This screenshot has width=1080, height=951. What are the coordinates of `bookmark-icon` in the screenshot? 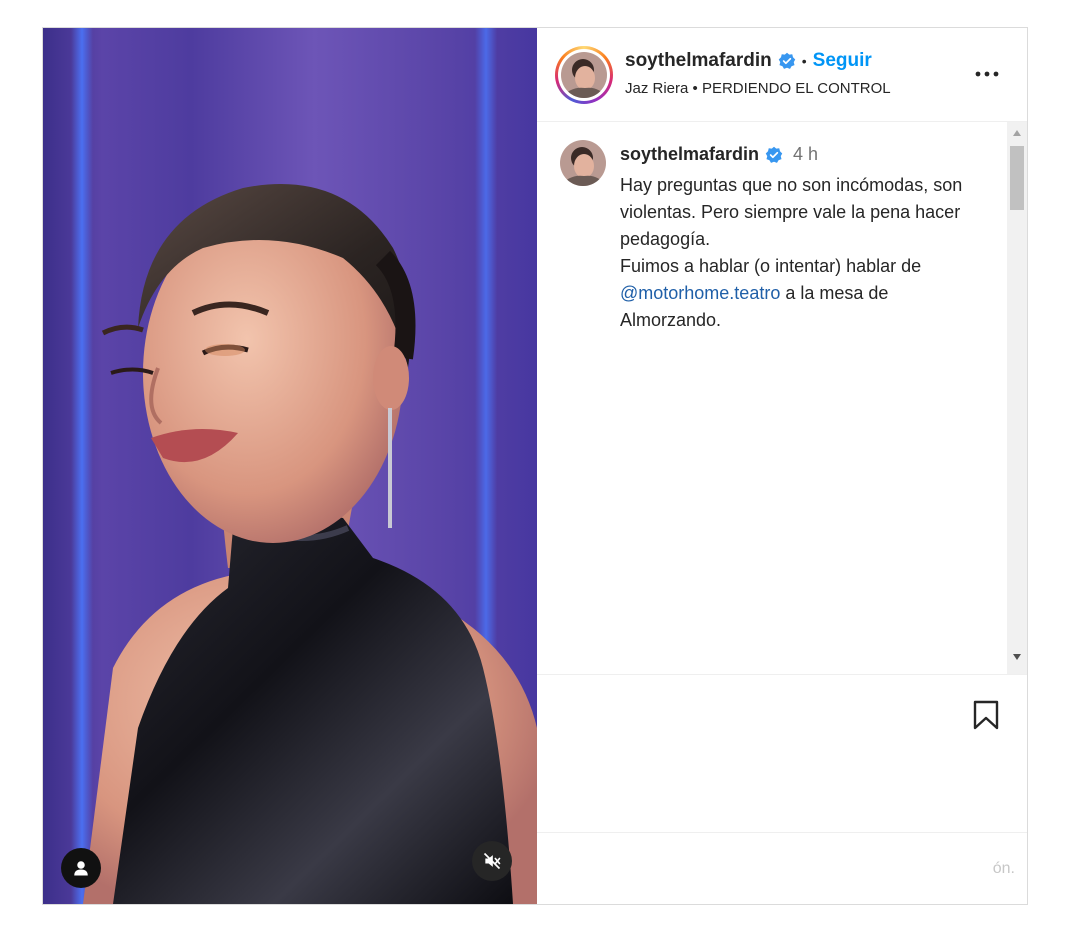 It's located at (986, 715).